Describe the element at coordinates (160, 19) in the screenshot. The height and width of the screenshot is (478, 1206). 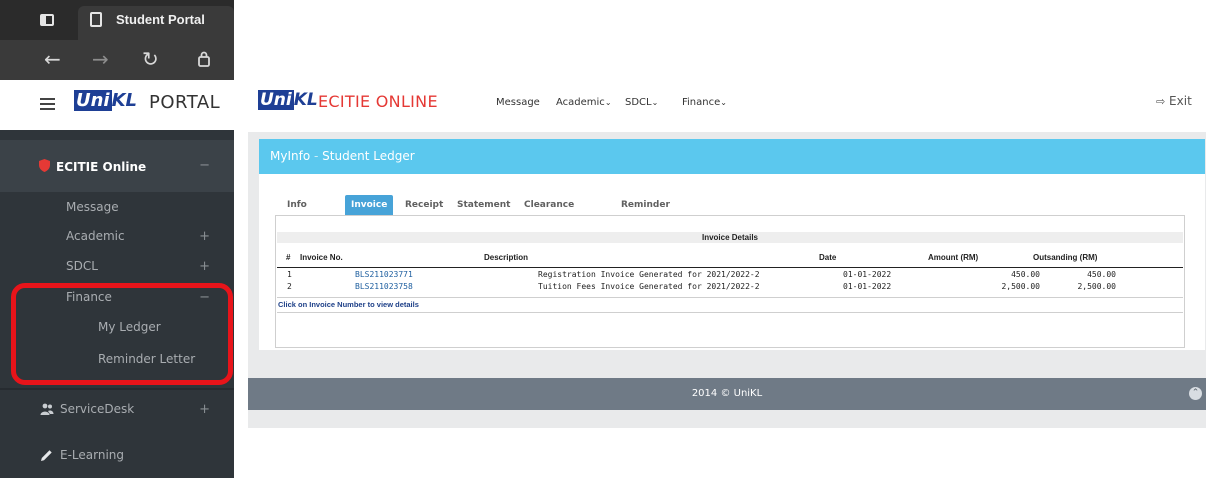
I see `browser-tab-title: Student Portal` at that location.